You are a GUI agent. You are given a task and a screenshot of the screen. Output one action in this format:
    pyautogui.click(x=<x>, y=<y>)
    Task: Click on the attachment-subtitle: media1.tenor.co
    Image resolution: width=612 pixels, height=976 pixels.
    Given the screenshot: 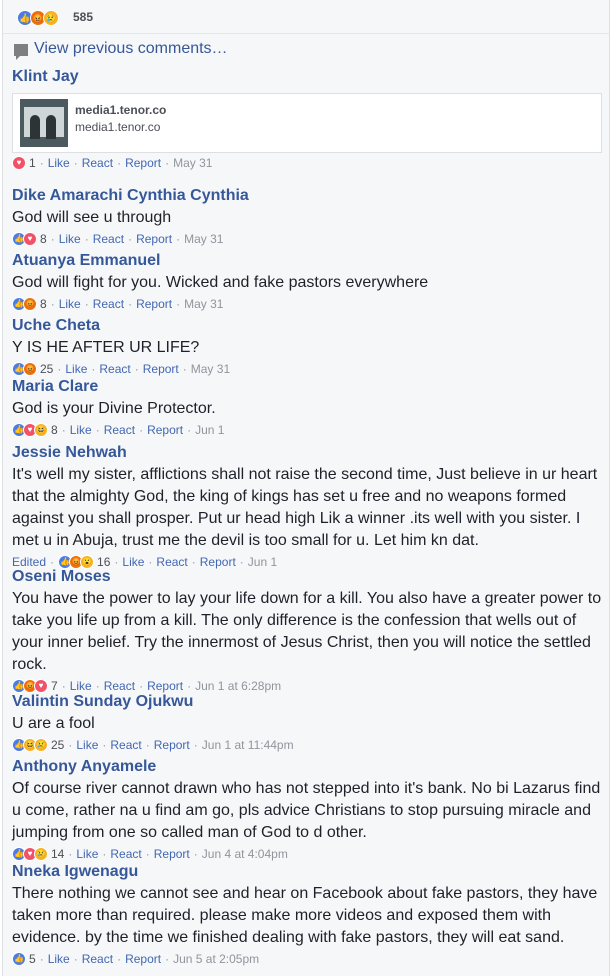 What is the action you would take?
    pyautogui.click(x=118, y=127)
    